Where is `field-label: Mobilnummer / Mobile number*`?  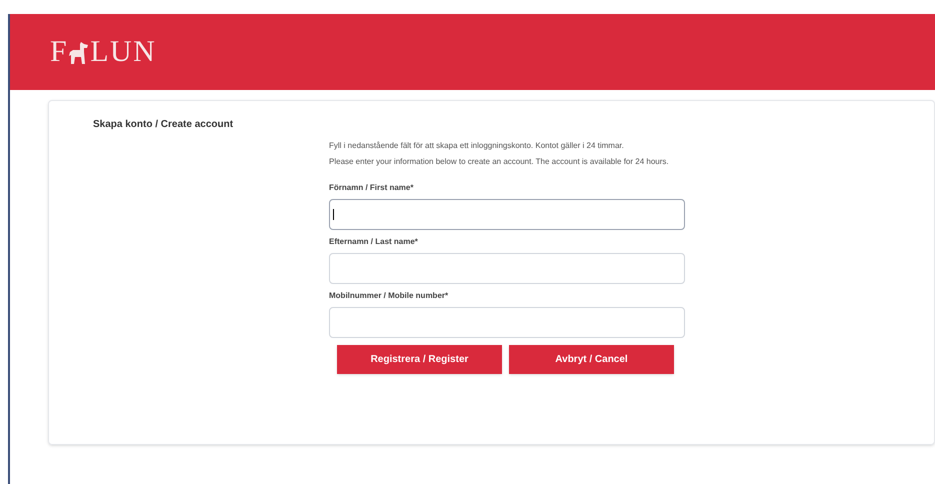 field-label: Mobilnummer / Mobile number* is located at coordinates (389, 296).